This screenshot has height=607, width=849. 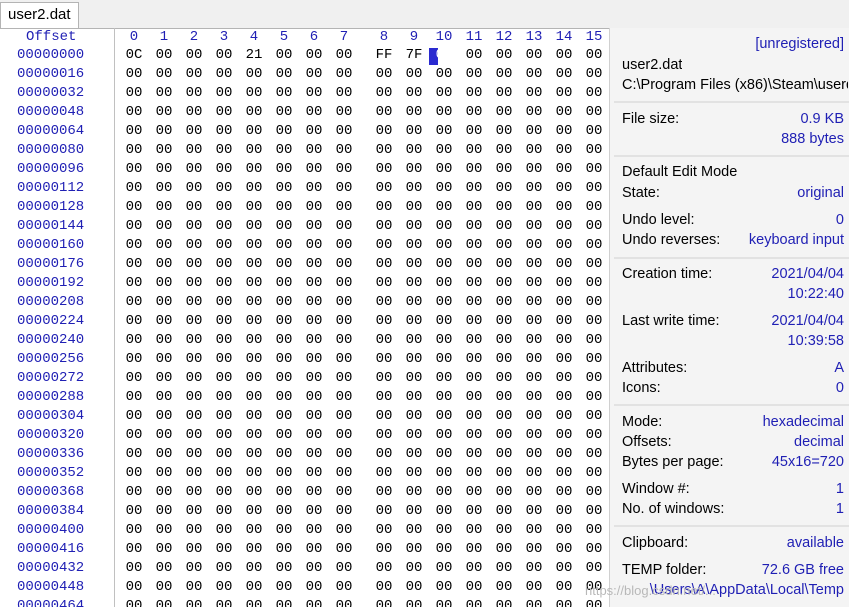 What do you see at coordinates (303, 454) in the screenshot?
I see `hex-row: 00000336 00 00 00 00 00 00 00 00 00 00 00 00 00 00 00 00` at bounding box center [303, 454].